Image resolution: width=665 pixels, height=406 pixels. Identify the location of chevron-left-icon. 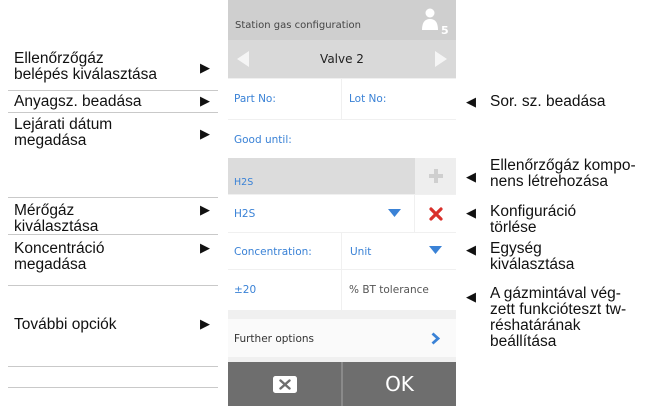
(243, 59).